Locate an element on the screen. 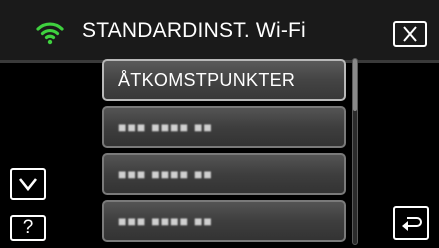  menu-item-access-points: ÅTKOMSTPUNKTER is located at coordinates (224, 80).